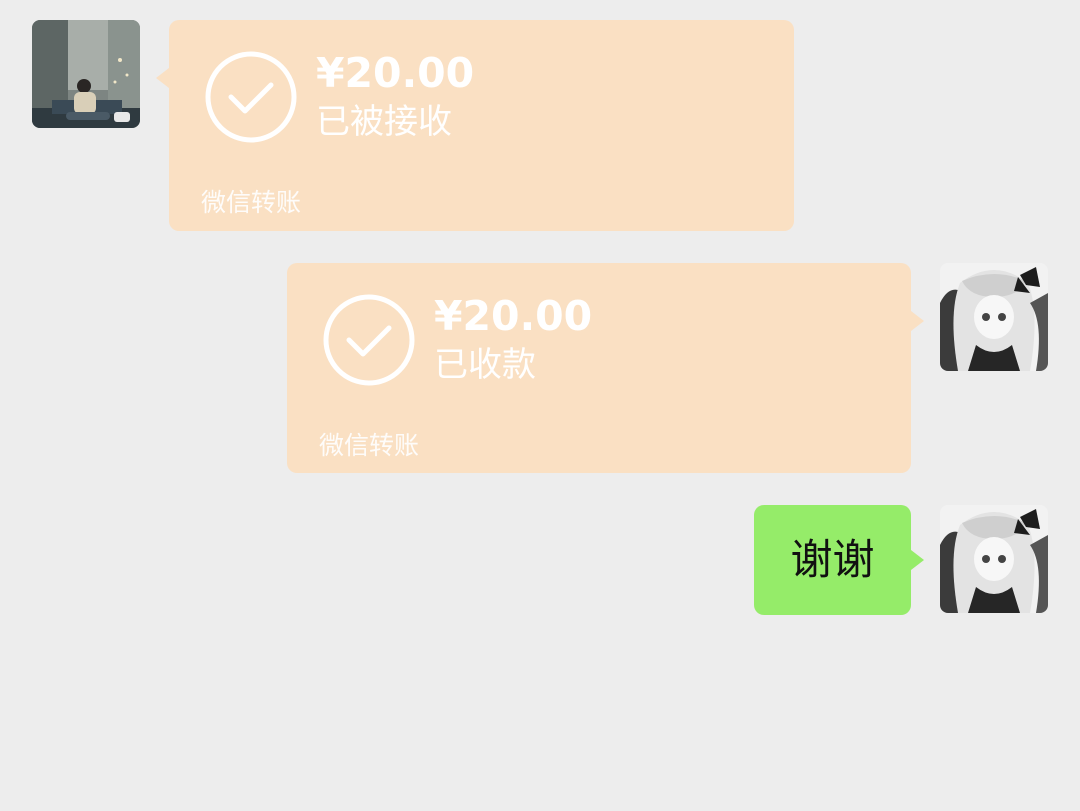 The height and width of the screenshot is (811, 1080). Describe the element at coordinates (485, 365) in the screenshot. I see `transfer-status: 已收款` at that location.